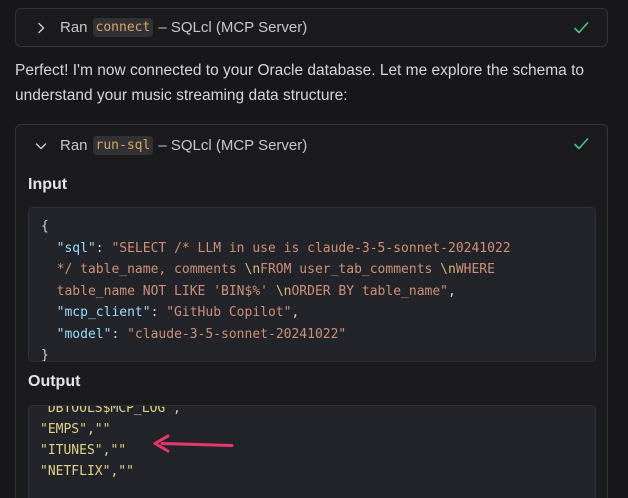  Describe the element at coordinates (350, 269) in the screenshot. I see `sql-value-line2b: FROM user_tab_comments` at that location.